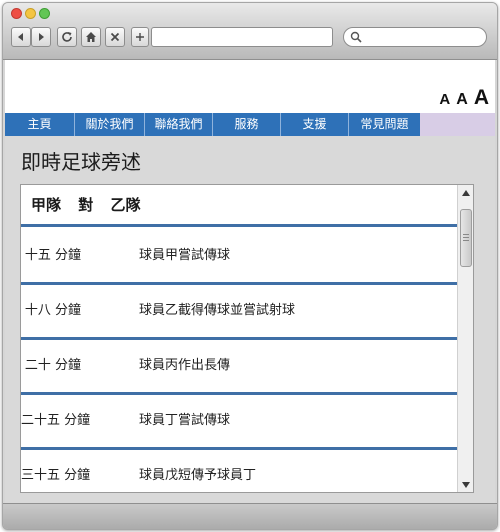 Image resolution: width=500 pixels, height=532 pixels. What do you see at coordinates (185, 365) in the screenshot?
I see `entry-text: 球員丙作出長傳` at bounding box center [185, 365].